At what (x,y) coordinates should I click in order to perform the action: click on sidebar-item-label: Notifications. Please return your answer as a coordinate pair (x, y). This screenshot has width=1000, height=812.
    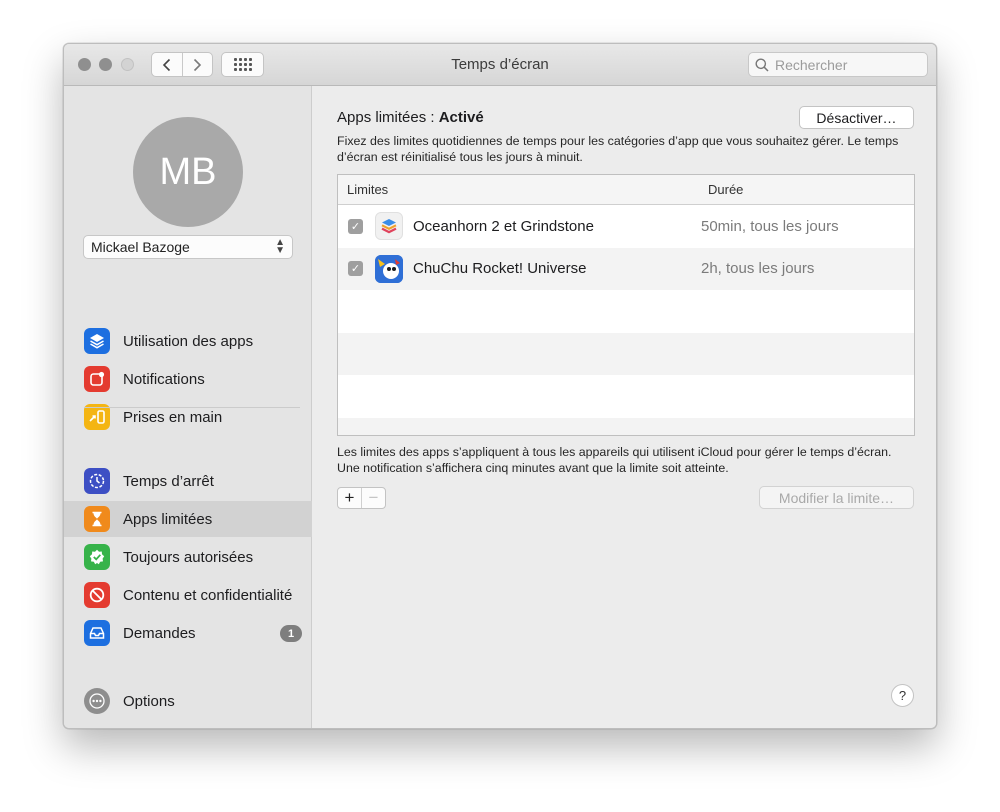
    Looking at the image, I should click on (164, 379).